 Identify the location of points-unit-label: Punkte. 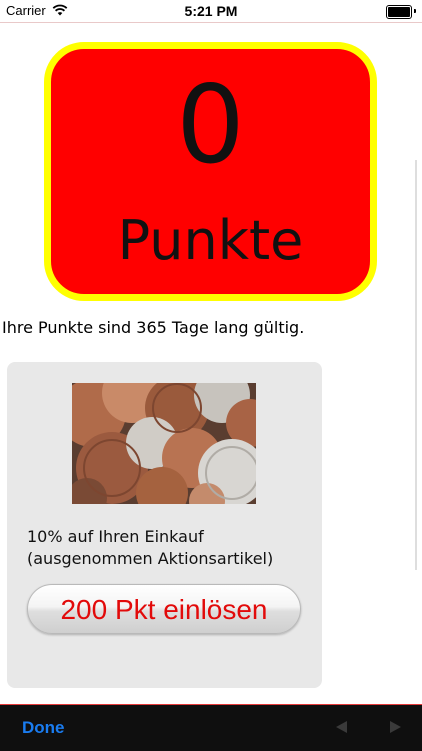
(210, 240).